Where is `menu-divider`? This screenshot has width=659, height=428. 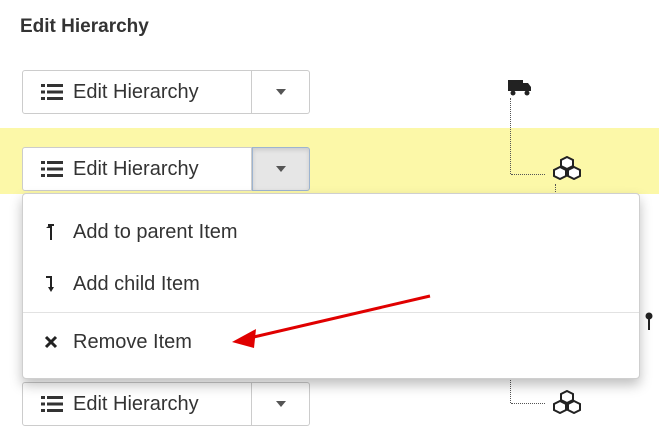 menu-divider is located at coordinates (331, 312).